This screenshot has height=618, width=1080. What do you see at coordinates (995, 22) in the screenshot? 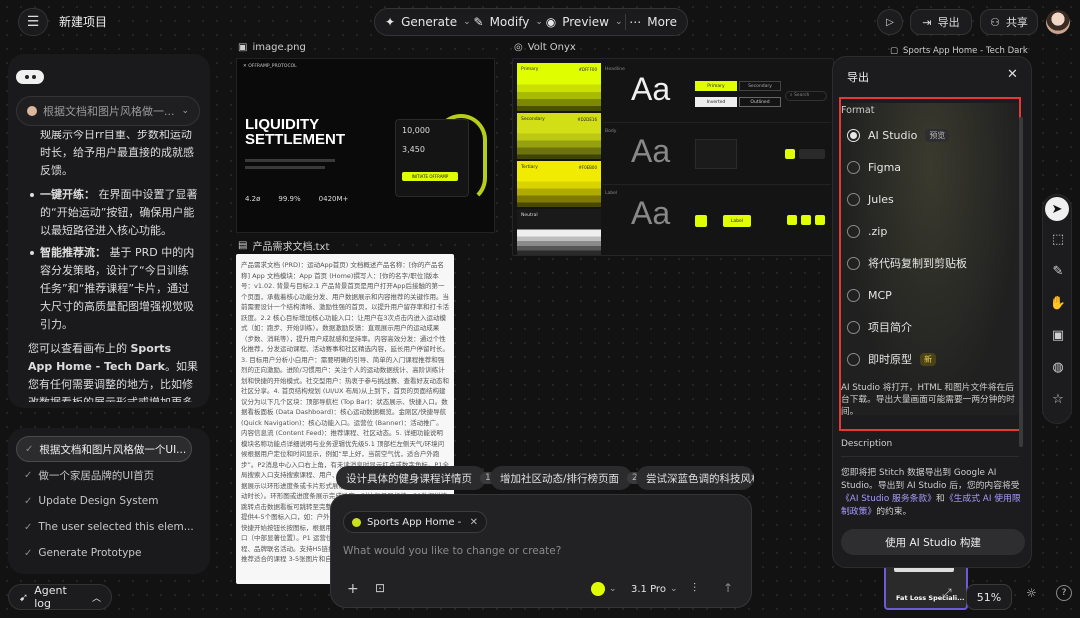
I see `people-icon: ⚇` at bounding box center [995, 22].